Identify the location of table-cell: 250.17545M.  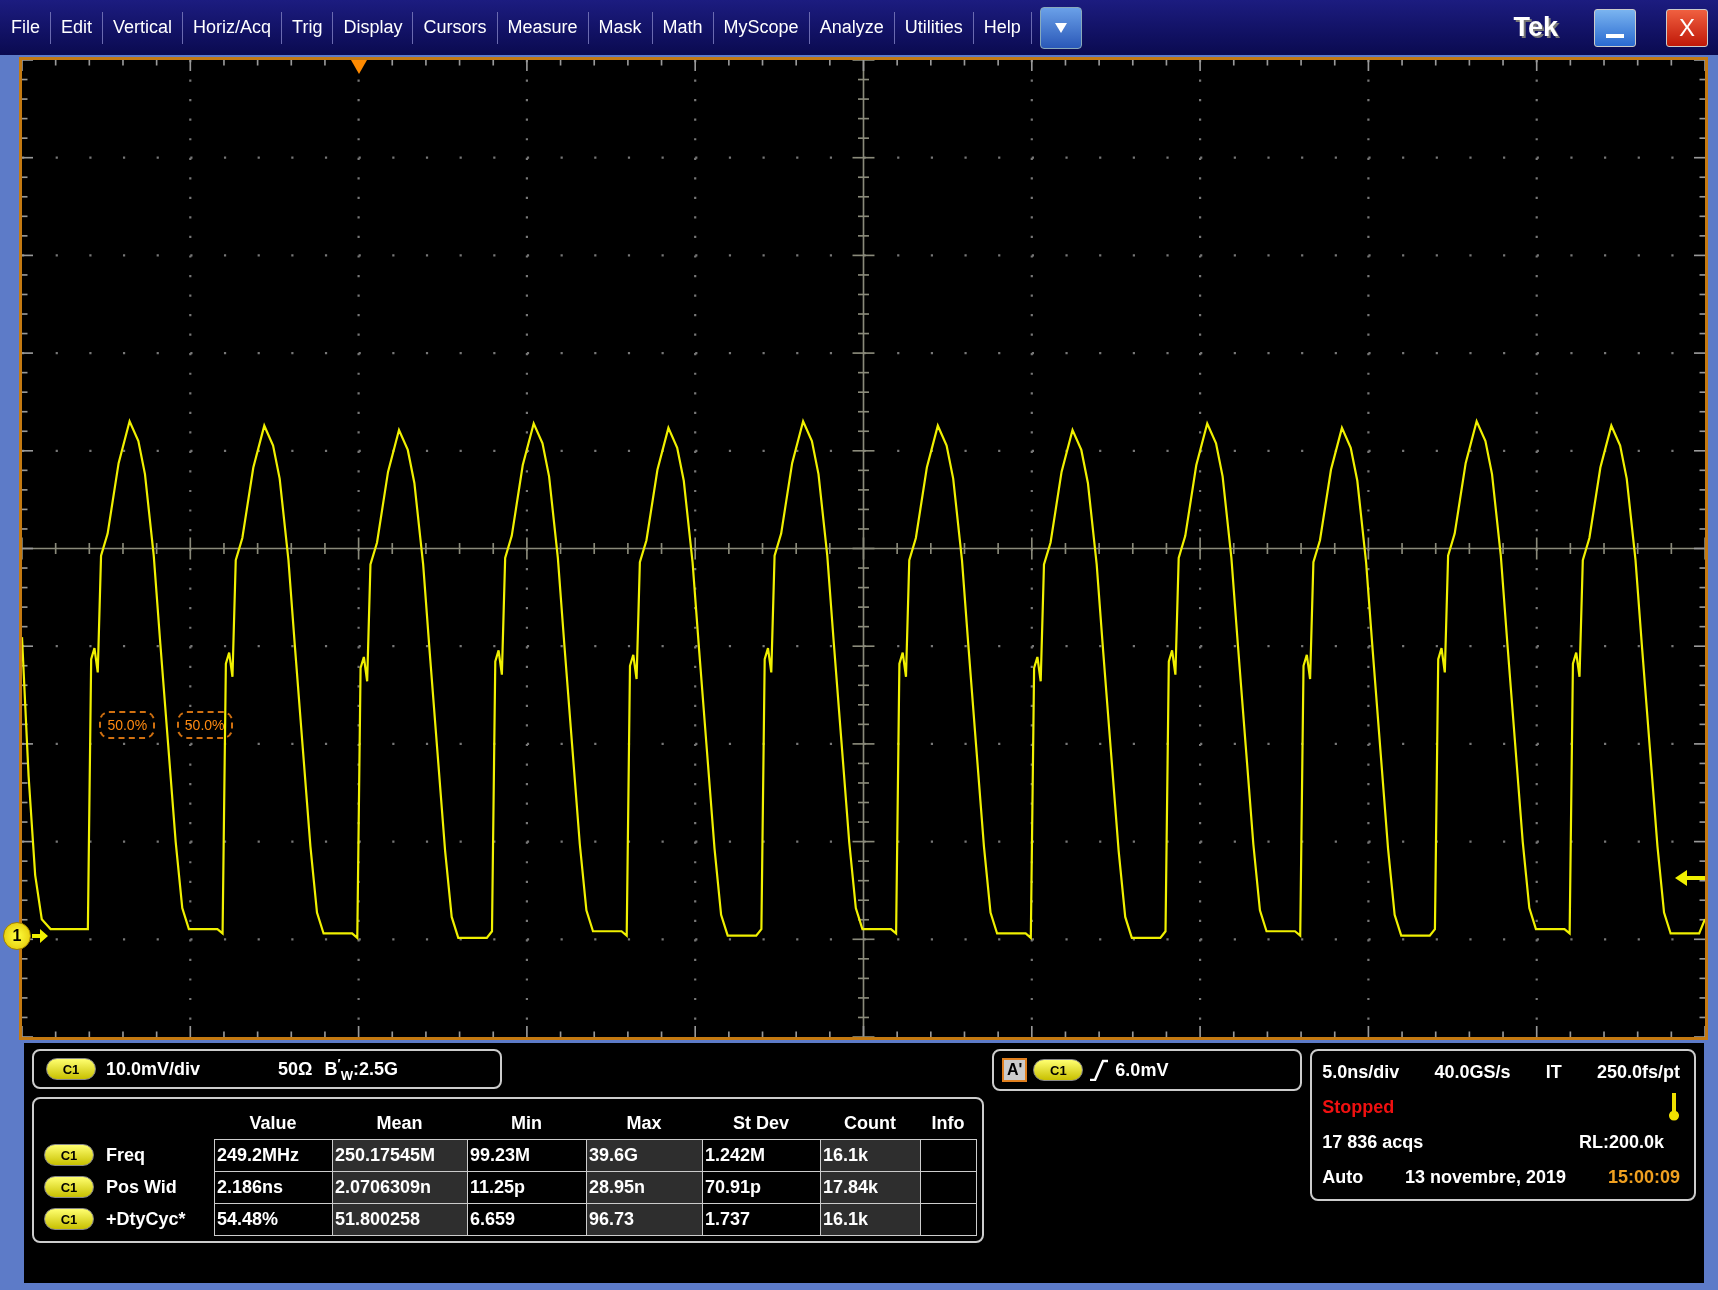
(400, 1155).